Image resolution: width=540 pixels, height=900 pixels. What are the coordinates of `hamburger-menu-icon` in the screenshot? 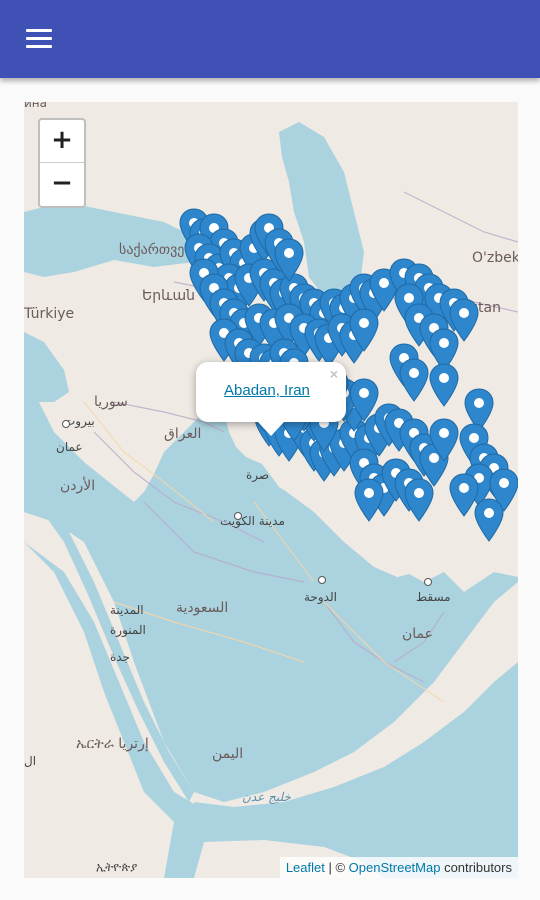 It's located at (40, 40).